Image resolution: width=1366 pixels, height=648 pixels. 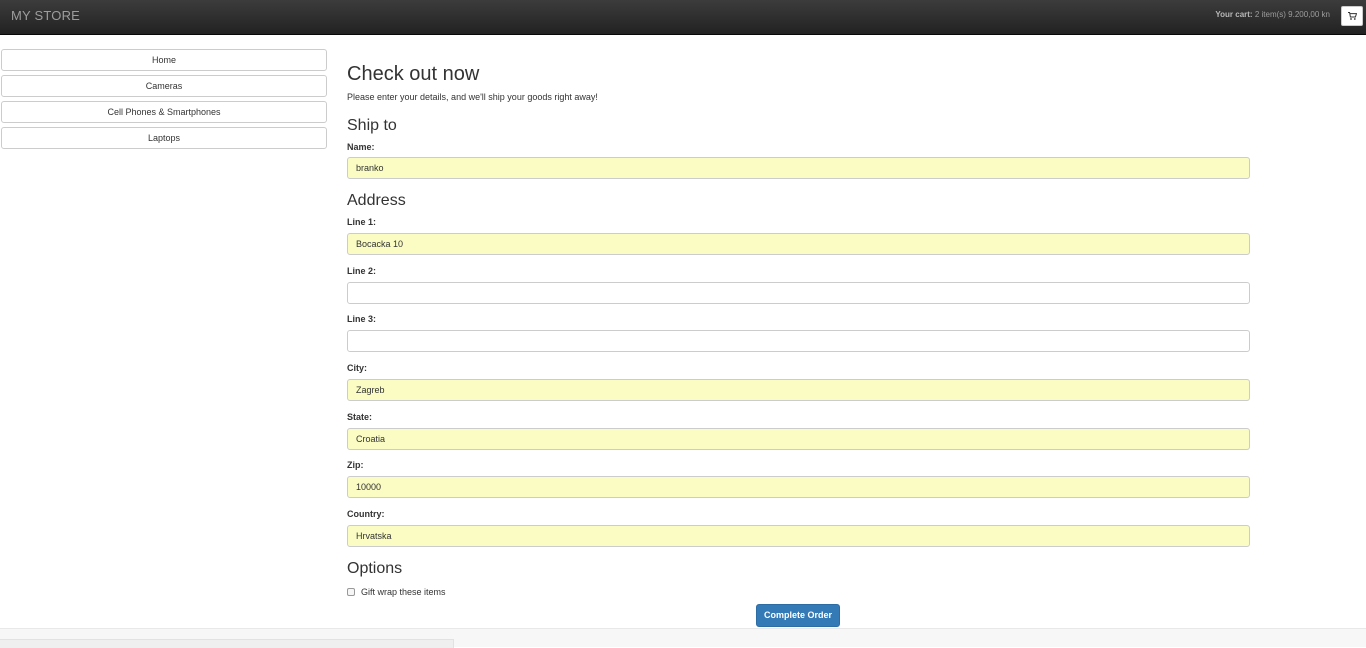 I want to click on category-cameras-button: Cameras, so click(x=164, y=86).